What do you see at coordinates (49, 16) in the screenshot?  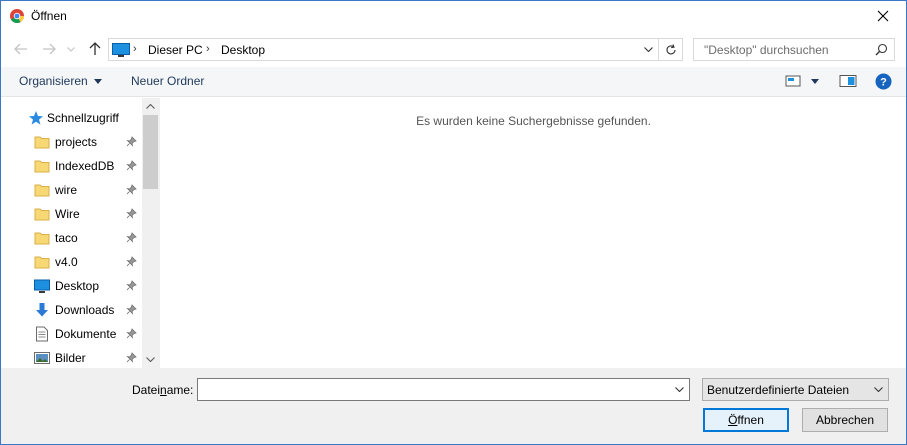 I see `window-title: Öffnen` at bounding box center [49, 16].